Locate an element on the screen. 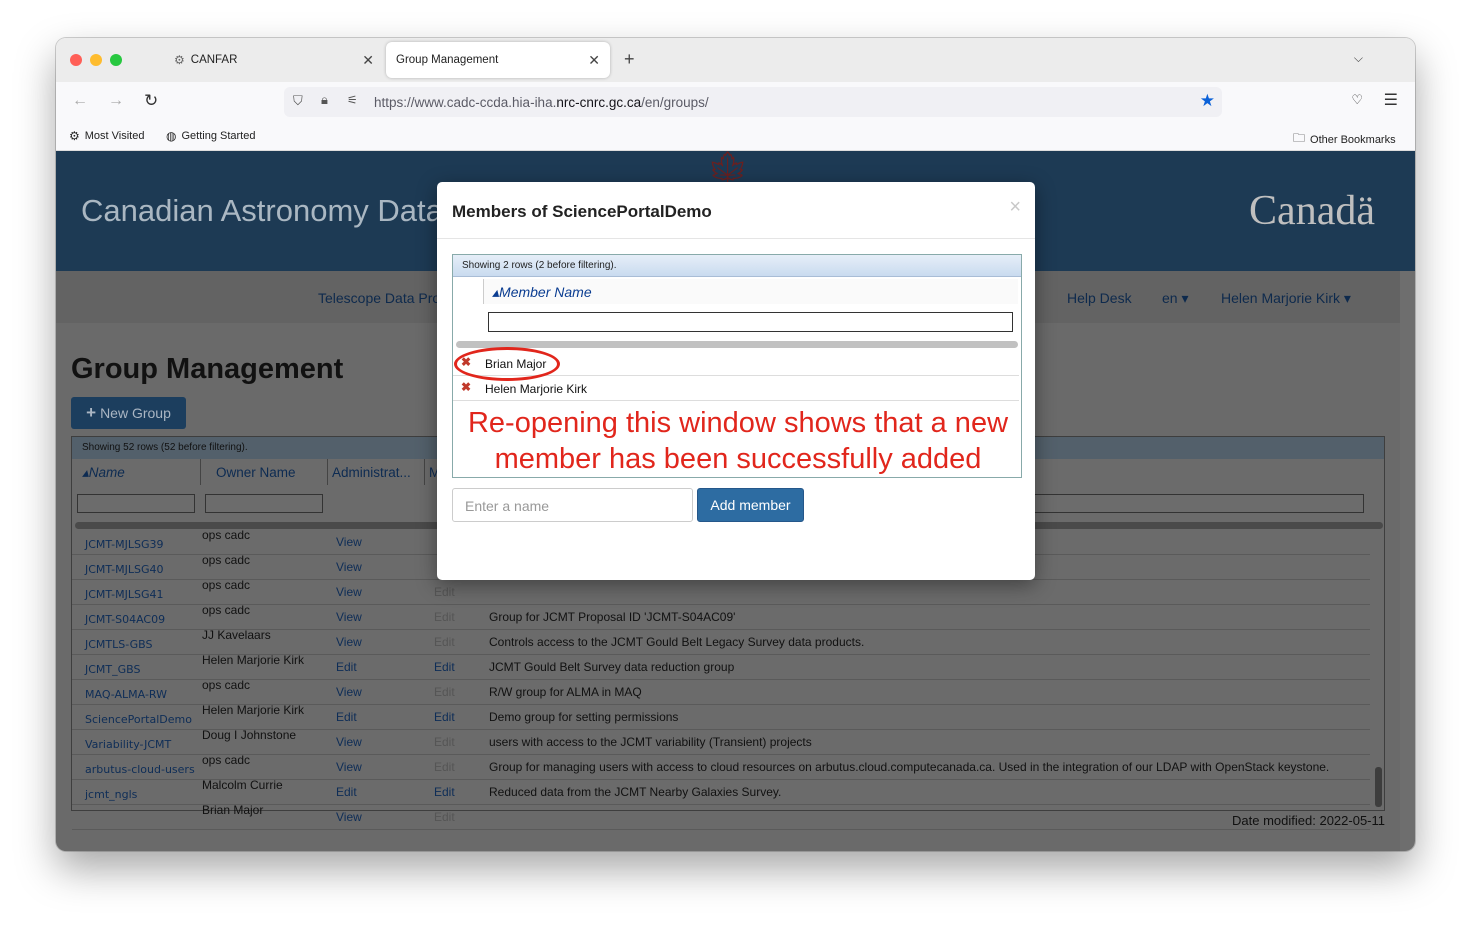  shield-icon: ⛉ is located at coordinates (298, 101).